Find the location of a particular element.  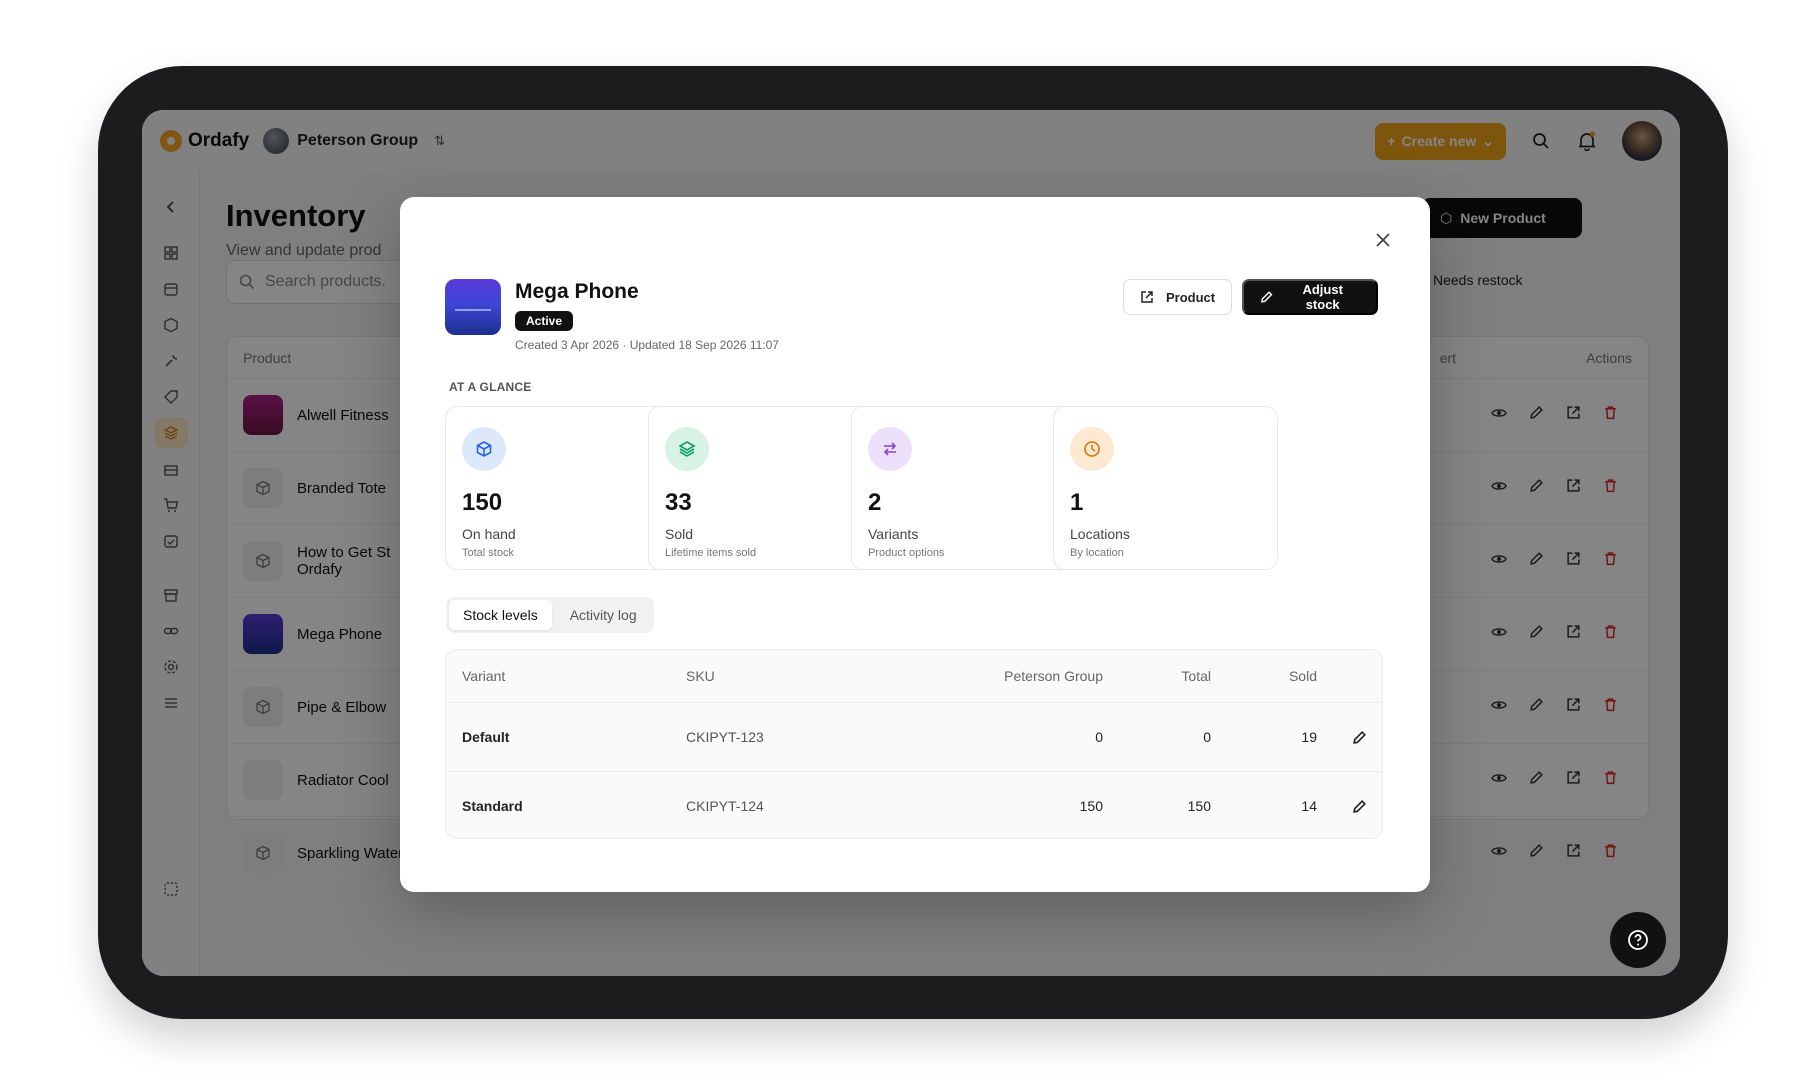

at-a-glance-heading: AT A GLANCE is located at coordinates (490, 387).